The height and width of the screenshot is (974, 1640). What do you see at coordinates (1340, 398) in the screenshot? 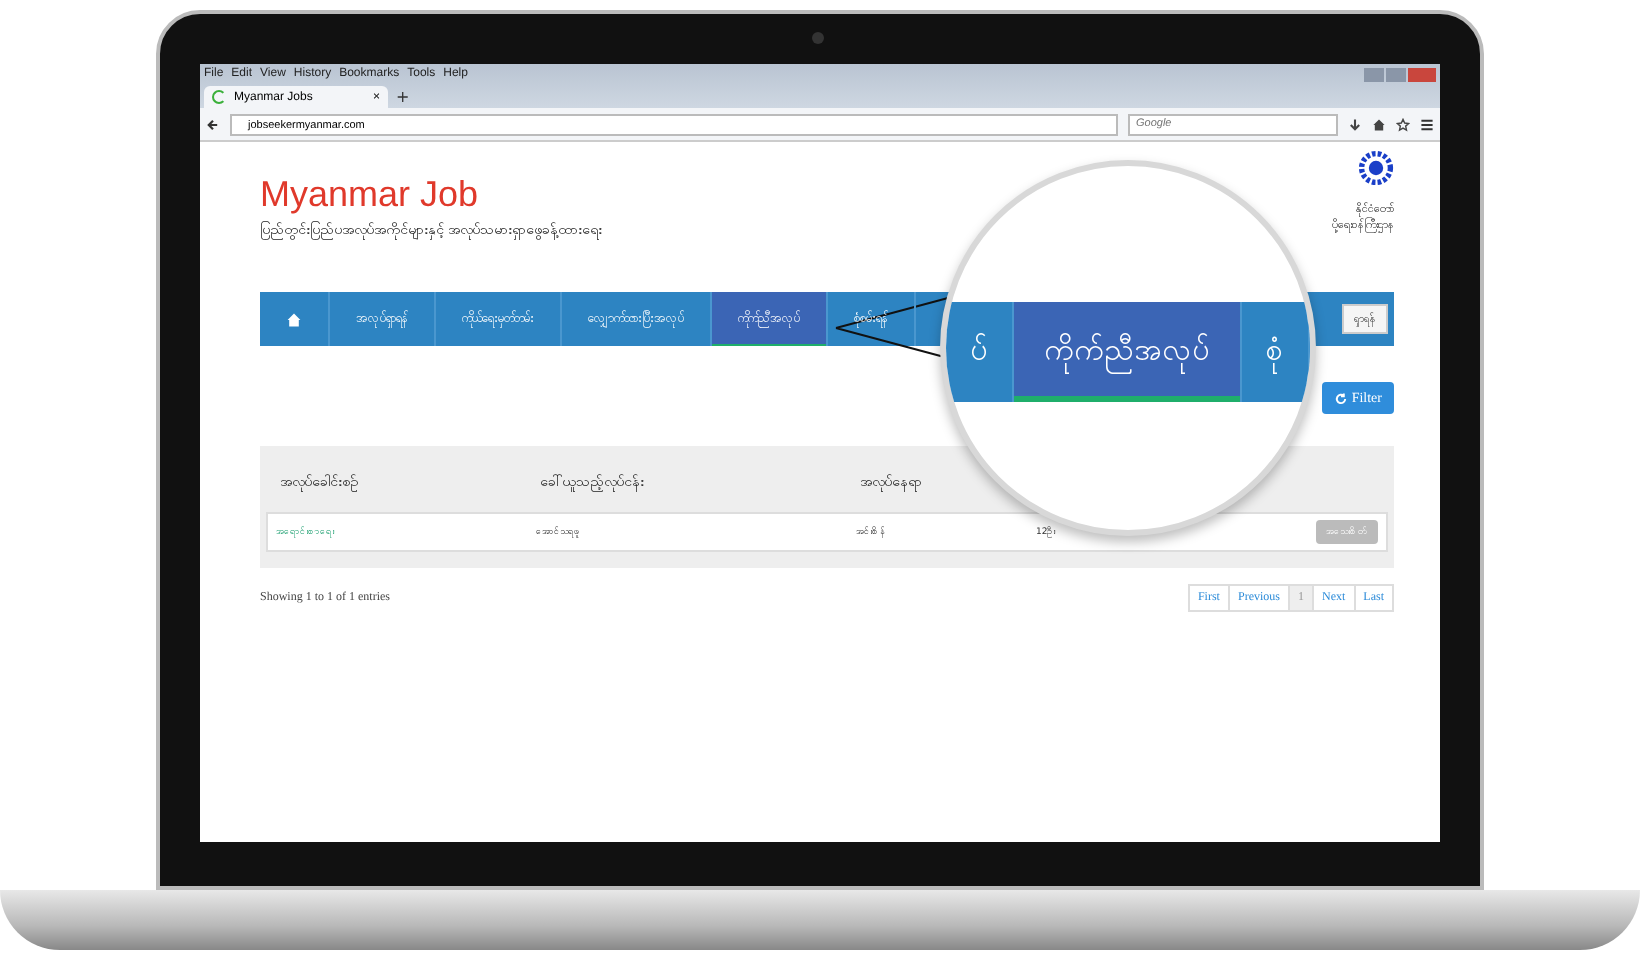
I see `refresh-icon` at bounding box center [1340, 398].